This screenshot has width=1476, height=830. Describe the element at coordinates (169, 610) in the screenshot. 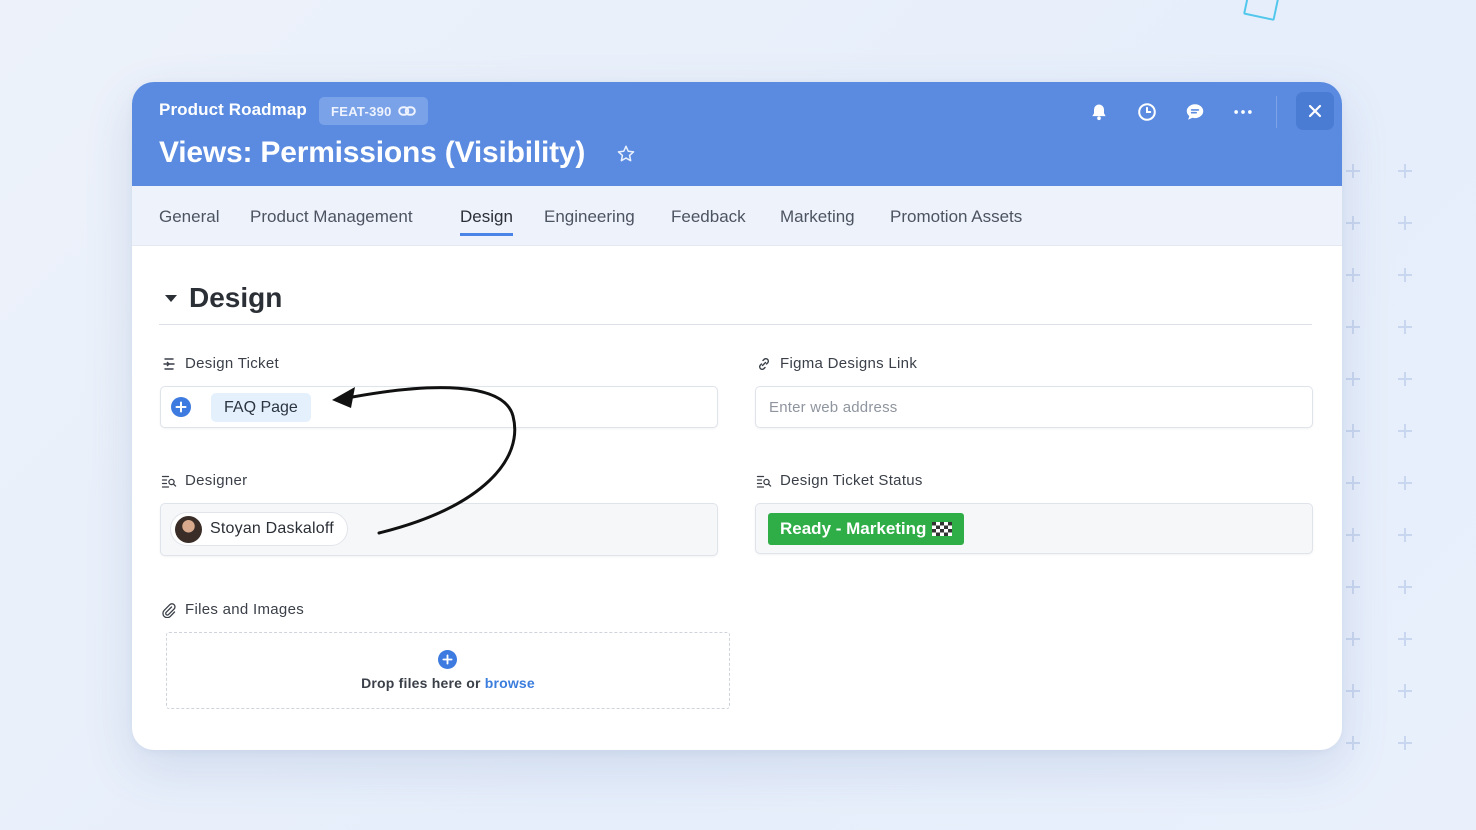

I see `paperclip-icon` at that location.